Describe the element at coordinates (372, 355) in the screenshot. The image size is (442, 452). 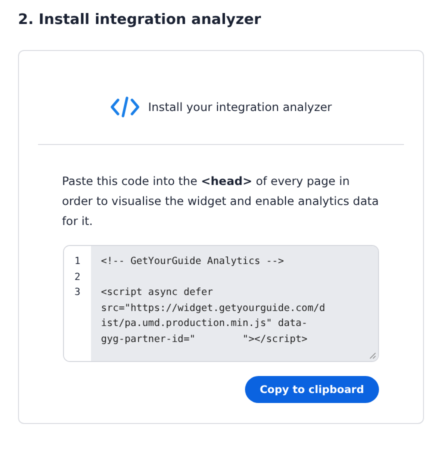
I see `resize-grip-icon` at that location.